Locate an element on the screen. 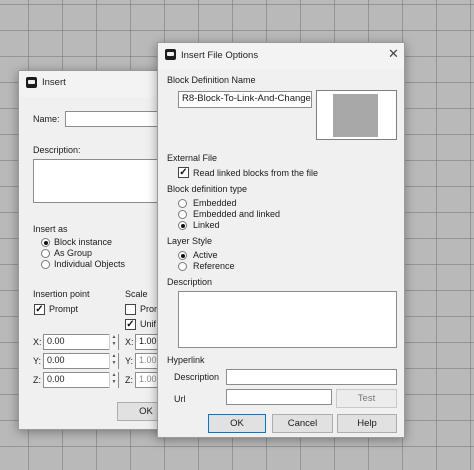  ok-button: OK is located at coordinates (237, 423).